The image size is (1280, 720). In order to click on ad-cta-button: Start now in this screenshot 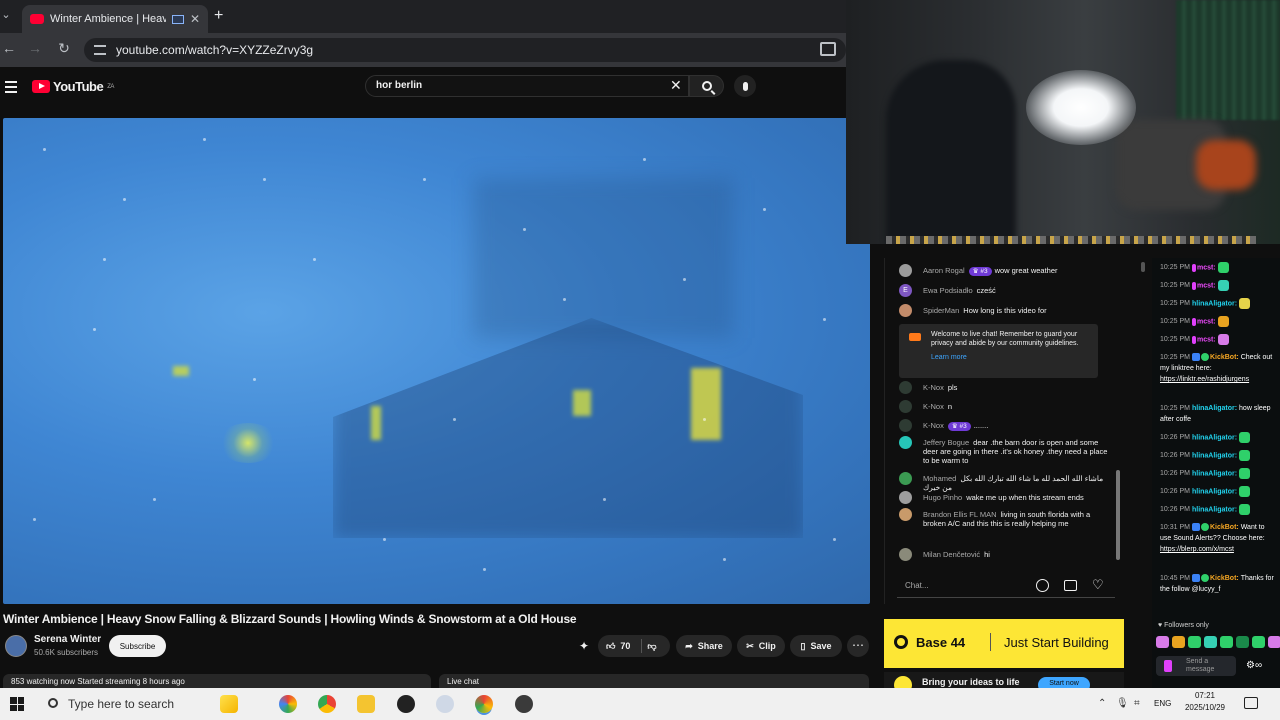, I will do `click(1064, 682)`.